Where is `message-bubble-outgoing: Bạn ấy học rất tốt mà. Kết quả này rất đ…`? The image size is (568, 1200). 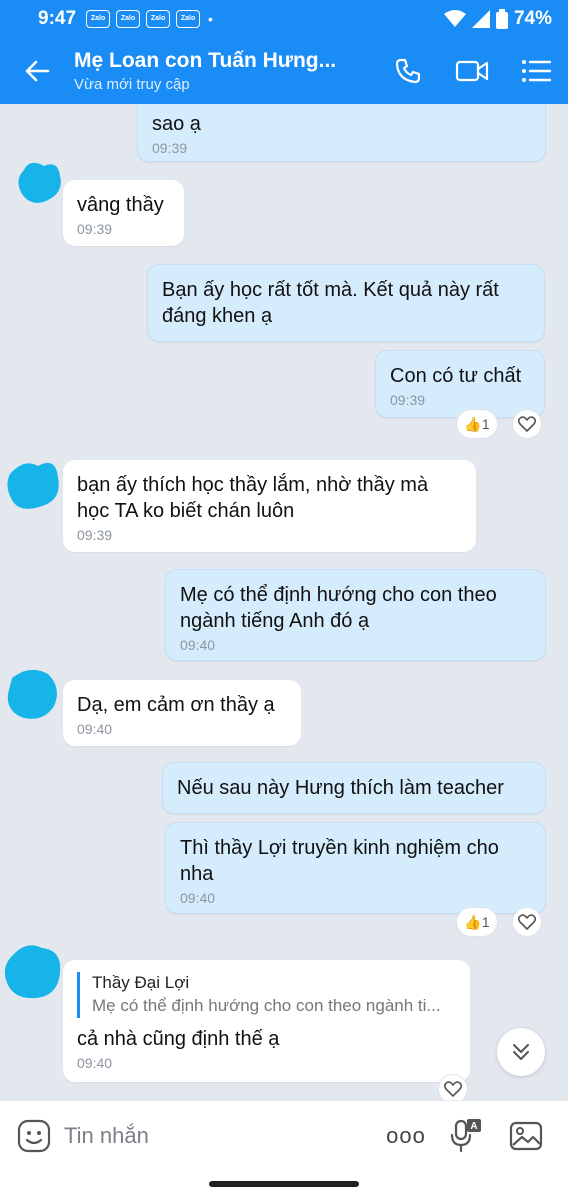
message-bubble-outgoing: Bạn ấy học rất tốt mà. Kết quả này rất đ… is located at coordinates (346, 303).